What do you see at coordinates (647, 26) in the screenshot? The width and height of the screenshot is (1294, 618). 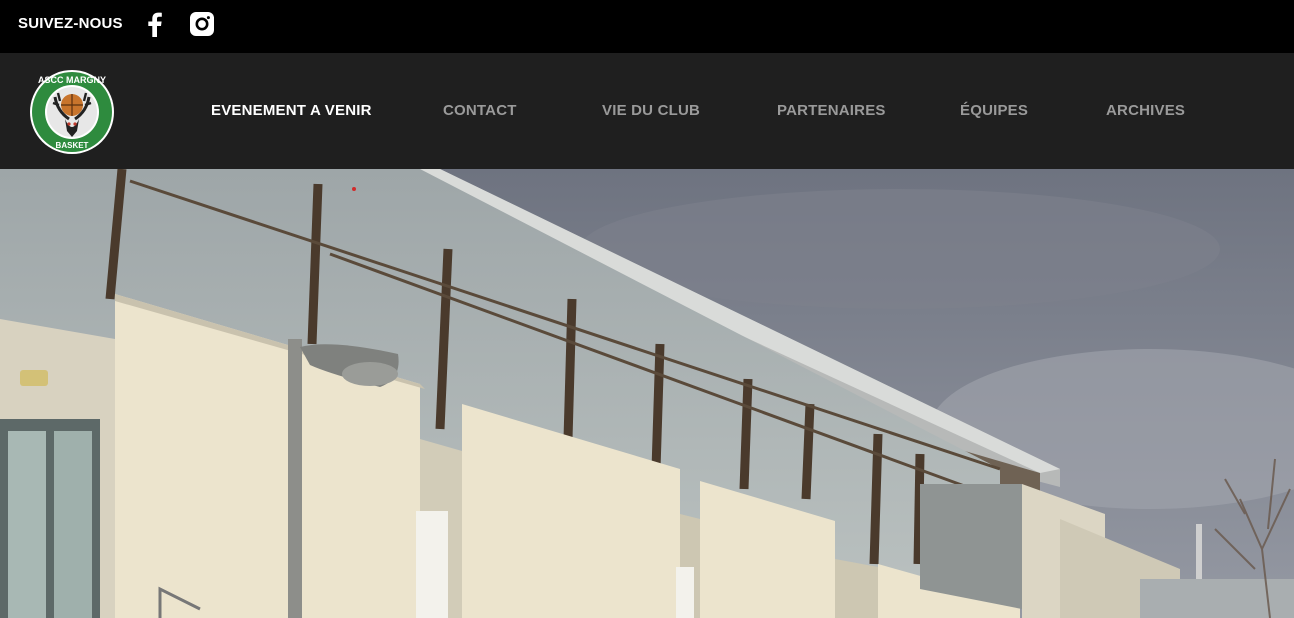 I see `social-bar: SUIVEZ-NOUS` at bounding box center [647, 26].